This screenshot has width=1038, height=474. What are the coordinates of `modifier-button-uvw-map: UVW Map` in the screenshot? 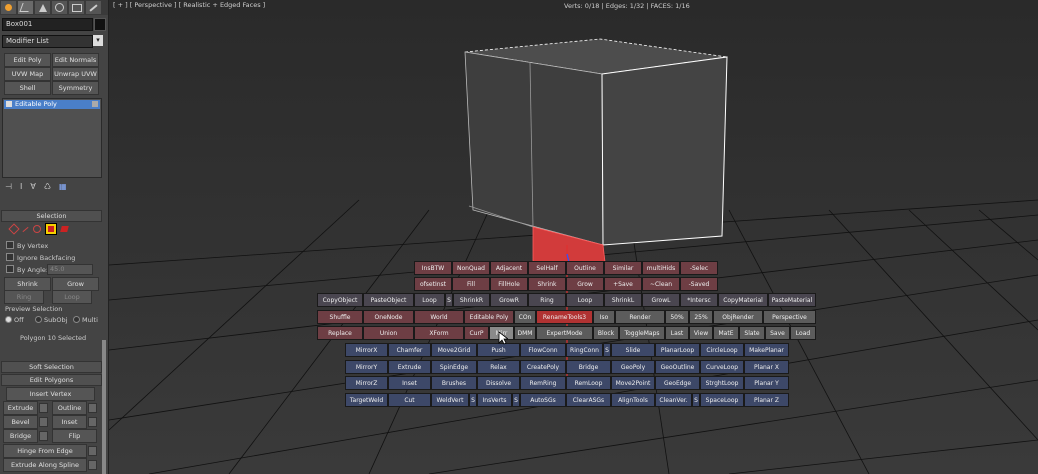 It's located at (27, 74).